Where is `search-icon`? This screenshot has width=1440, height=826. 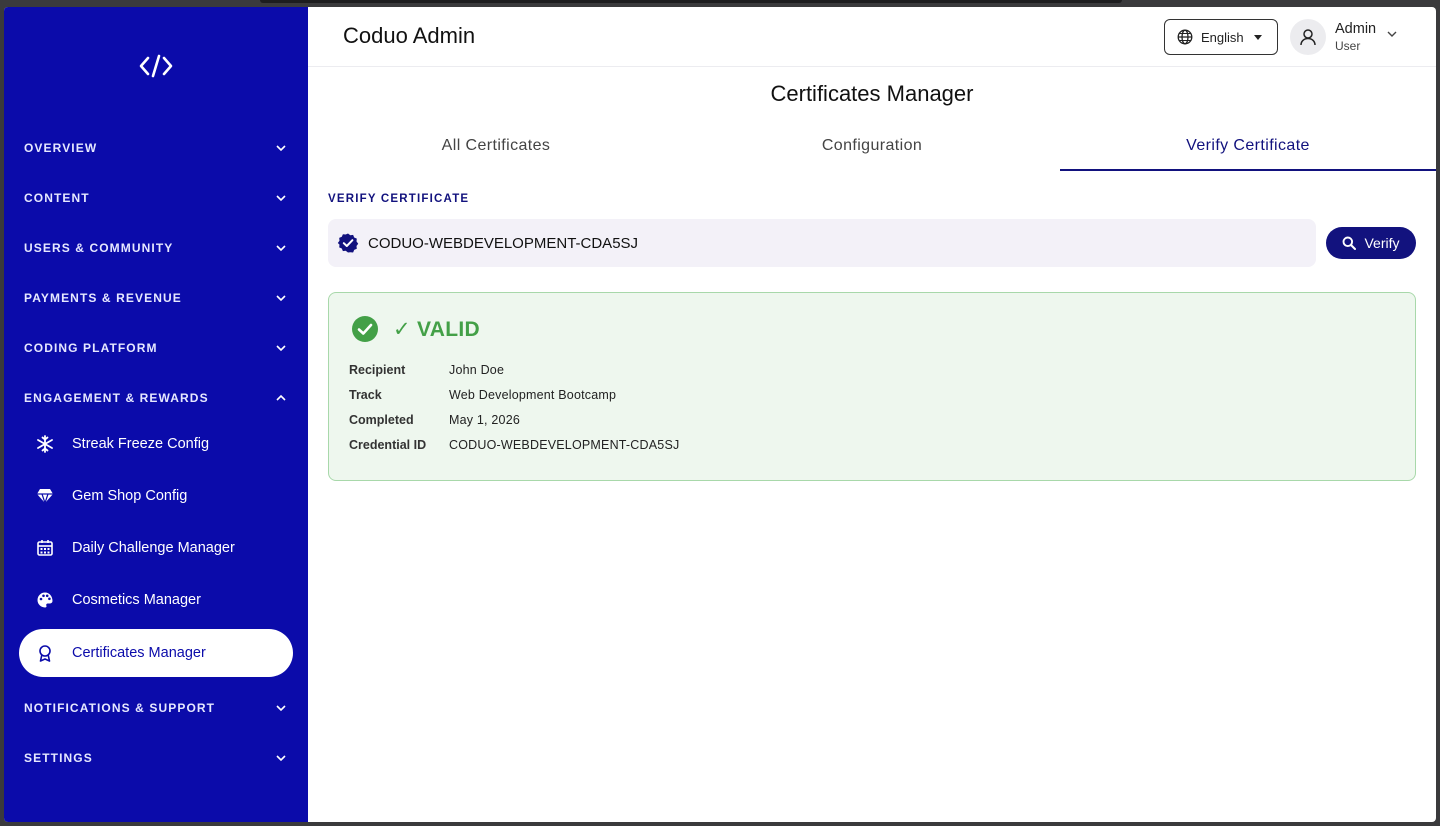
search-icon is located at coordinates (1349, 243).